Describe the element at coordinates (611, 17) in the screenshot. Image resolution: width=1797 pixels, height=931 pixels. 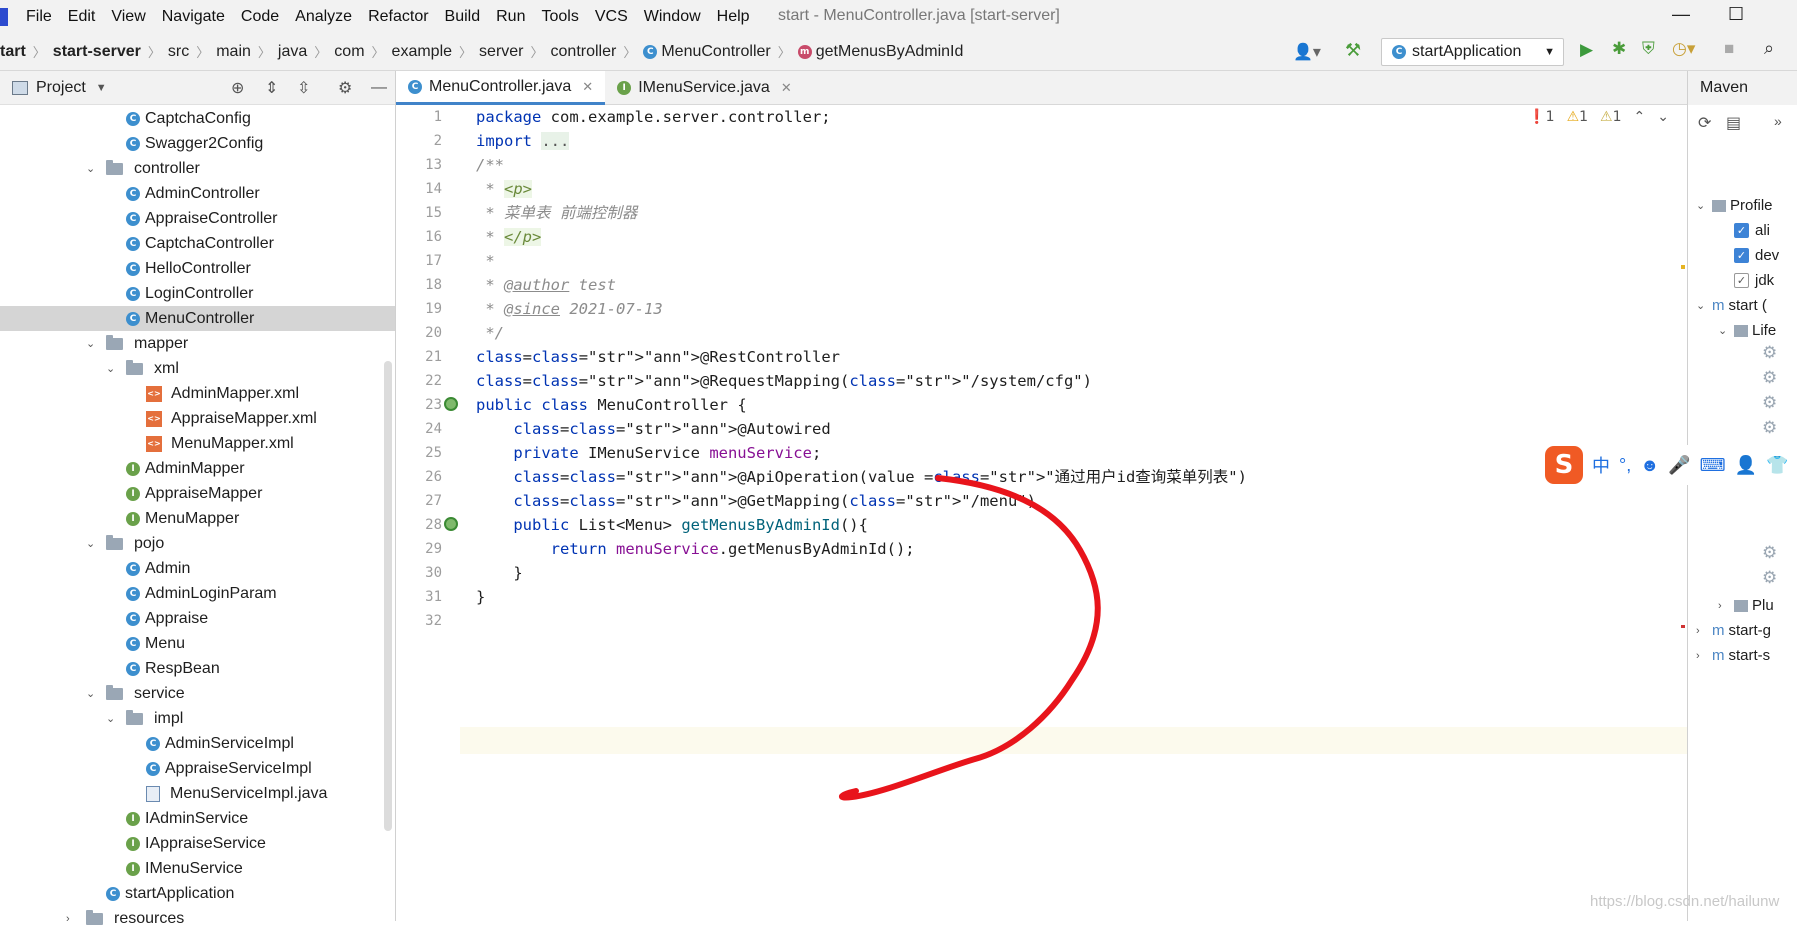
I see `menu-vcs: VCS` at that location.